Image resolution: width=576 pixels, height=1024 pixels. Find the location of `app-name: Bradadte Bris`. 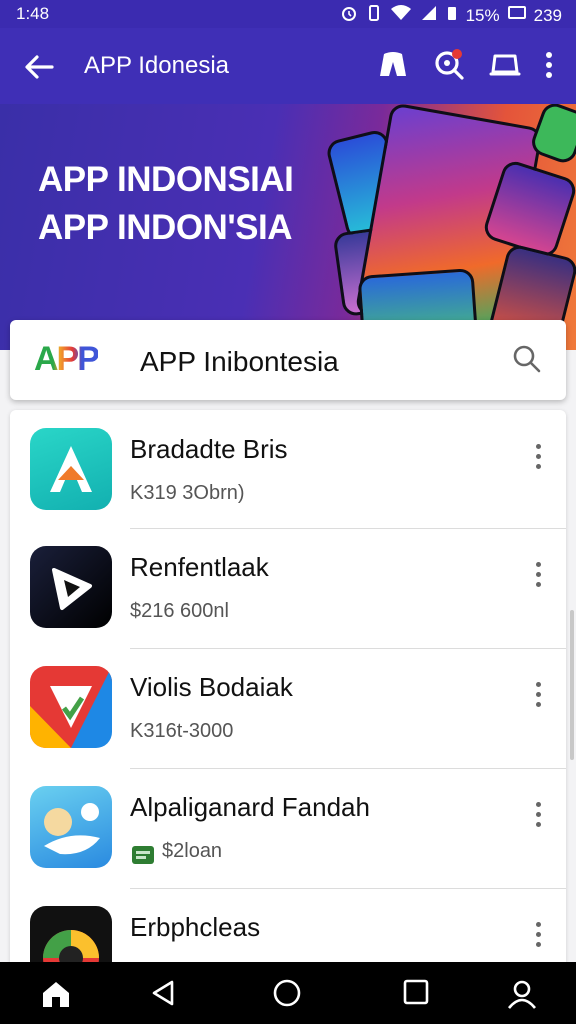

app-name: Bradadte Bris is located at coordinates (209, 449).